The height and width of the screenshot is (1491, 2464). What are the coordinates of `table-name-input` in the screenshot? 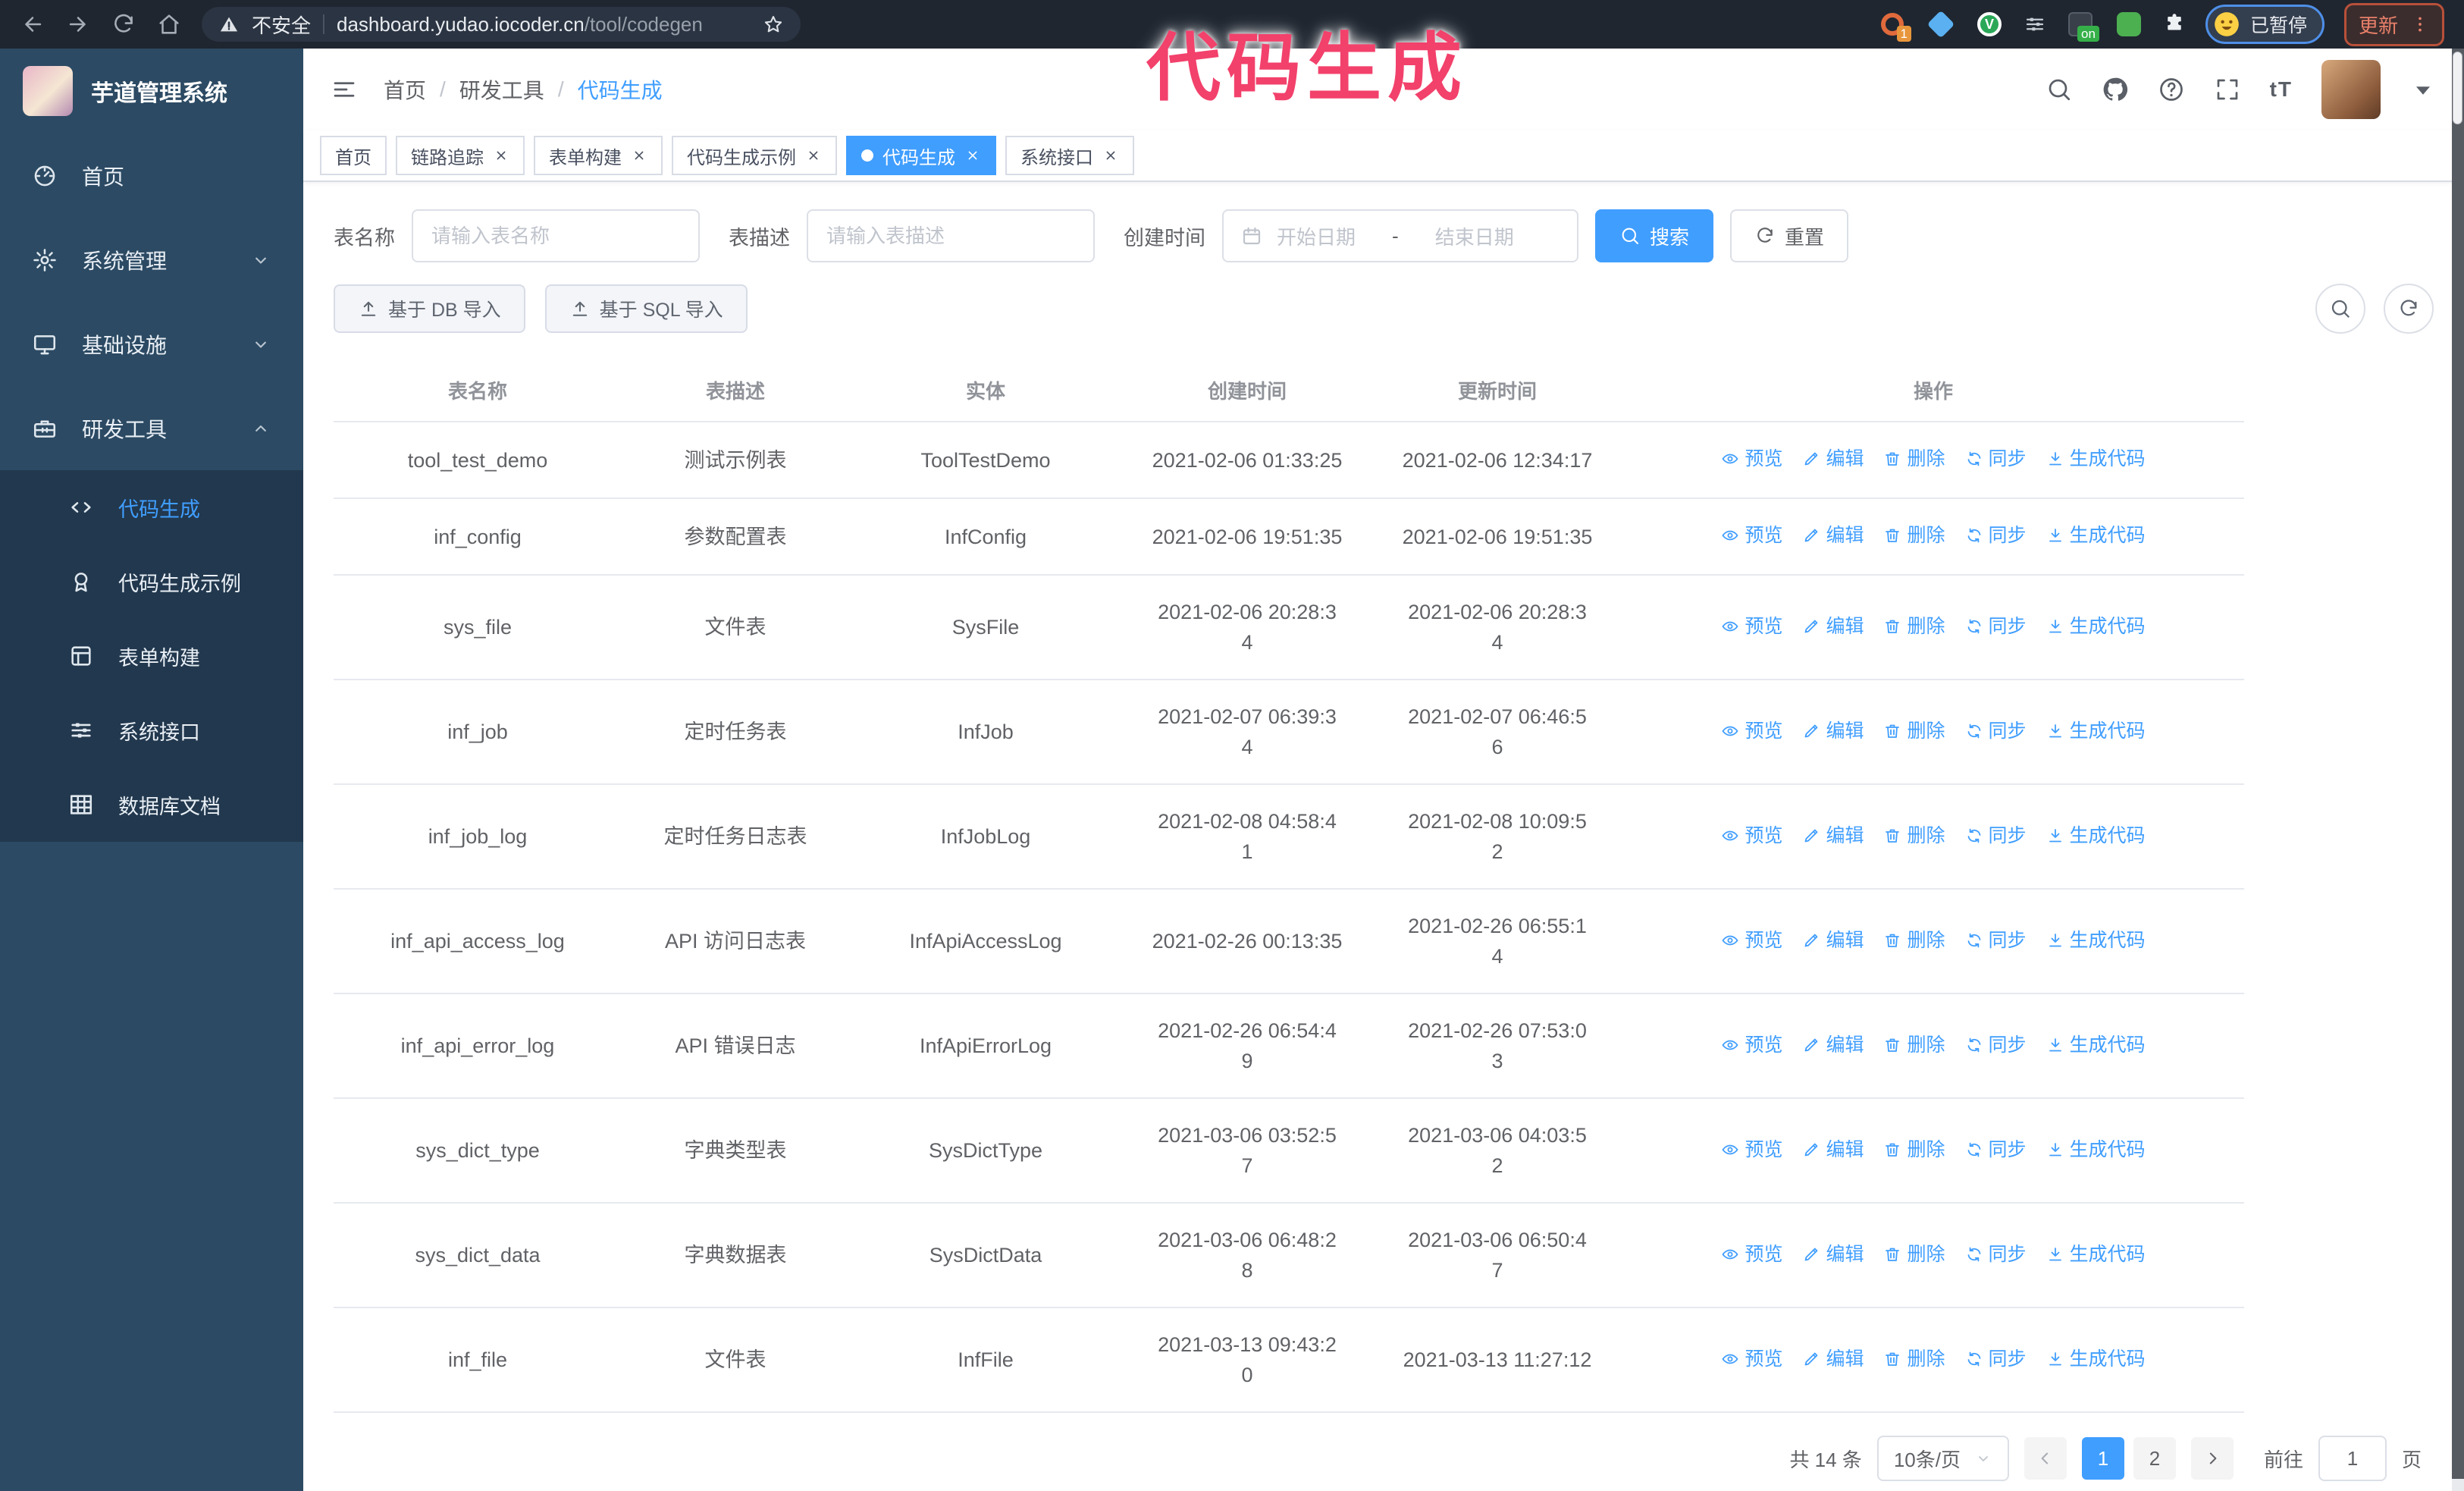 It's located at (556, 235).